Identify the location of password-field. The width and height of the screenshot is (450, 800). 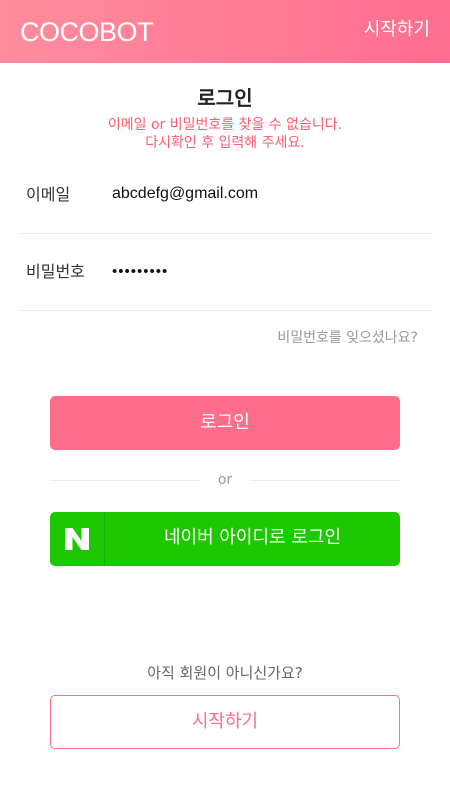
(267, 271).